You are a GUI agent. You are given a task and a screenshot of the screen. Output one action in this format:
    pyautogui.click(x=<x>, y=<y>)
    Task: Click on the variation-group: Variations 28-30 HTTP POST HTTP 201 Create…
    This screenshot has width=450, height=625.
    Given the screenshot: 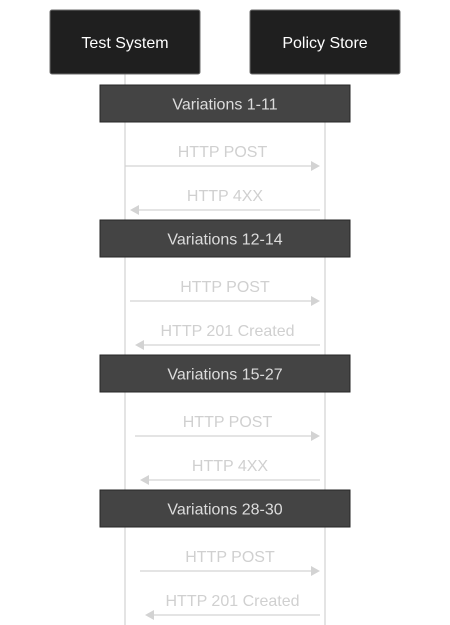 What is the action you would take?
    pyautogui.click(x=225, y=554)
    